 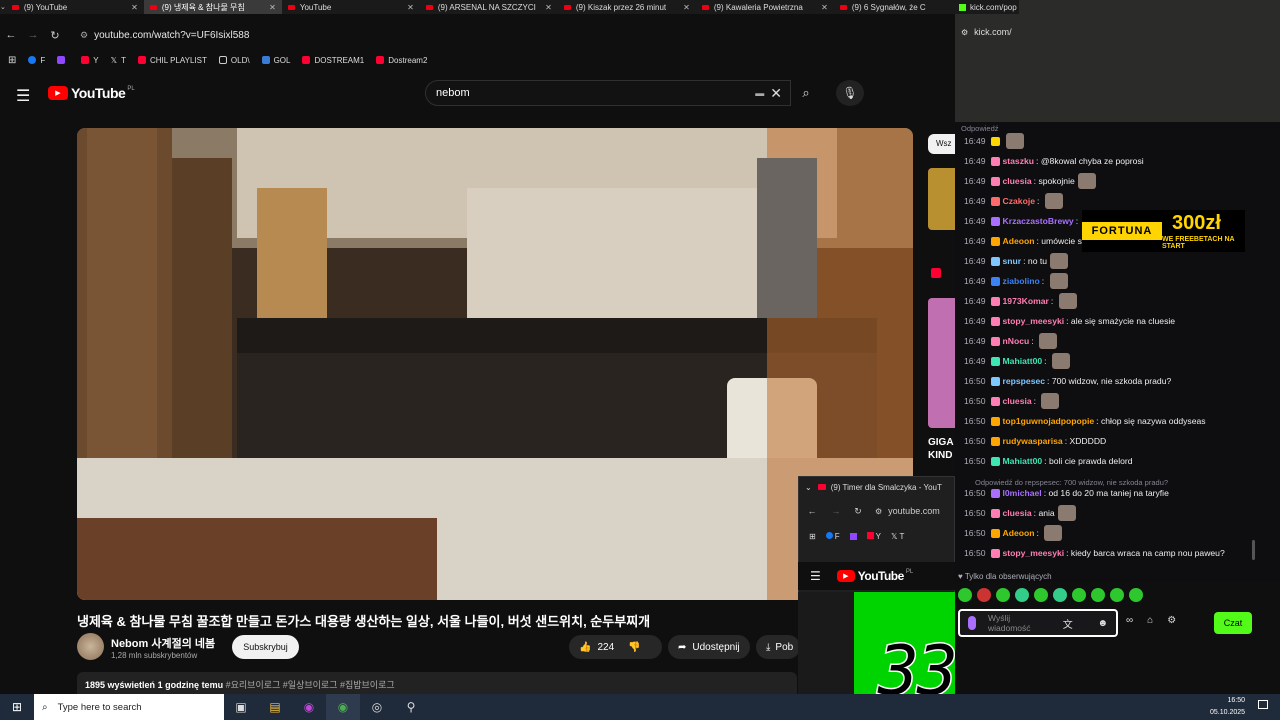 What do you see at coordinates (1171, 620) in the screenshot?
I see `gear-icon: ⚙` at bounding box center [1171, 620].